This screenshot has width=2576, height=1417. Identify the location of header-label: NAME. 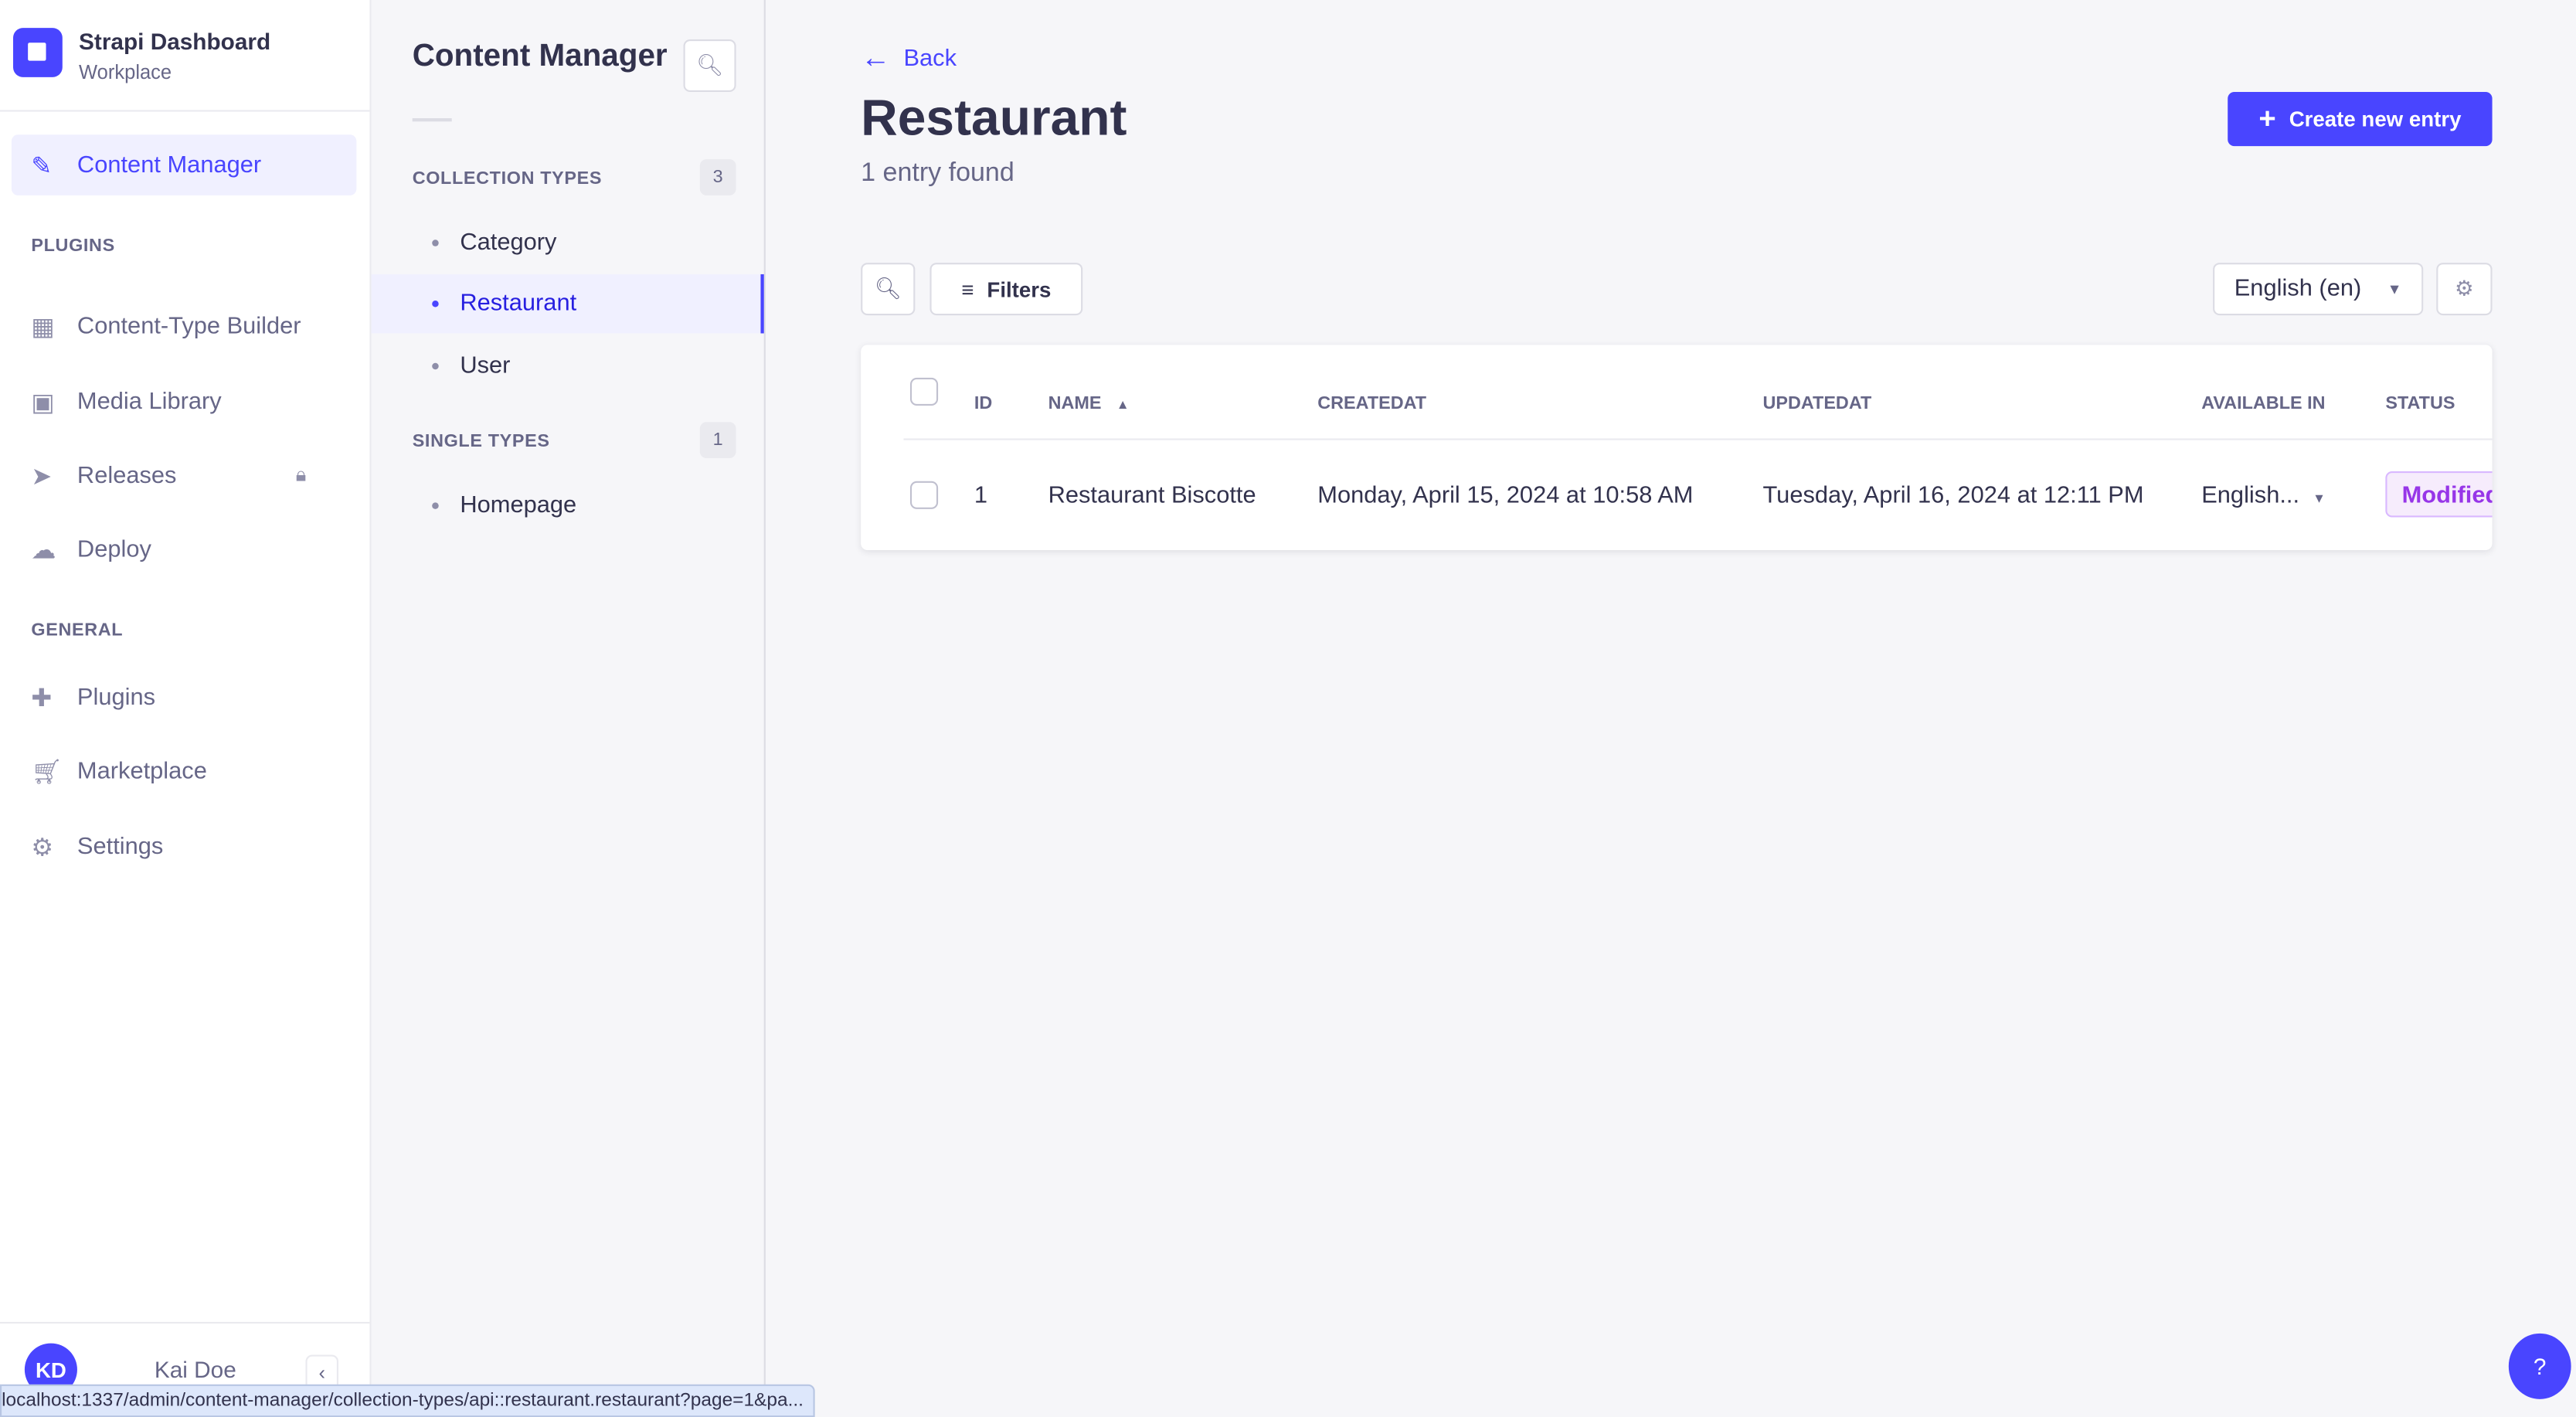
(1075, 404).